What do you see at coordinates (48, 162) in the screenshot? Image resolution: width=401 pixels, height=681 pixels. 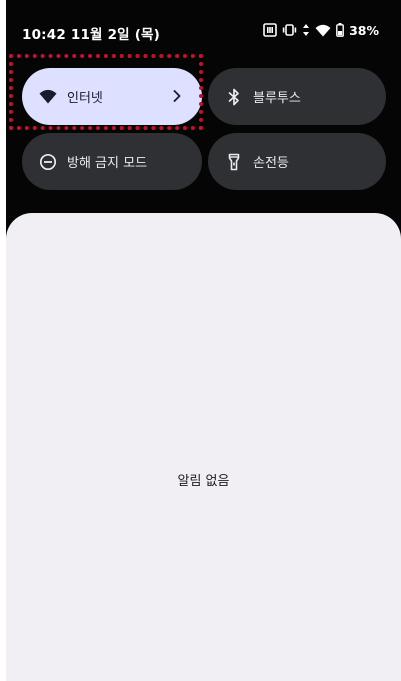 I see `do-not-disturb-icon` at bounding box center [48, 162].